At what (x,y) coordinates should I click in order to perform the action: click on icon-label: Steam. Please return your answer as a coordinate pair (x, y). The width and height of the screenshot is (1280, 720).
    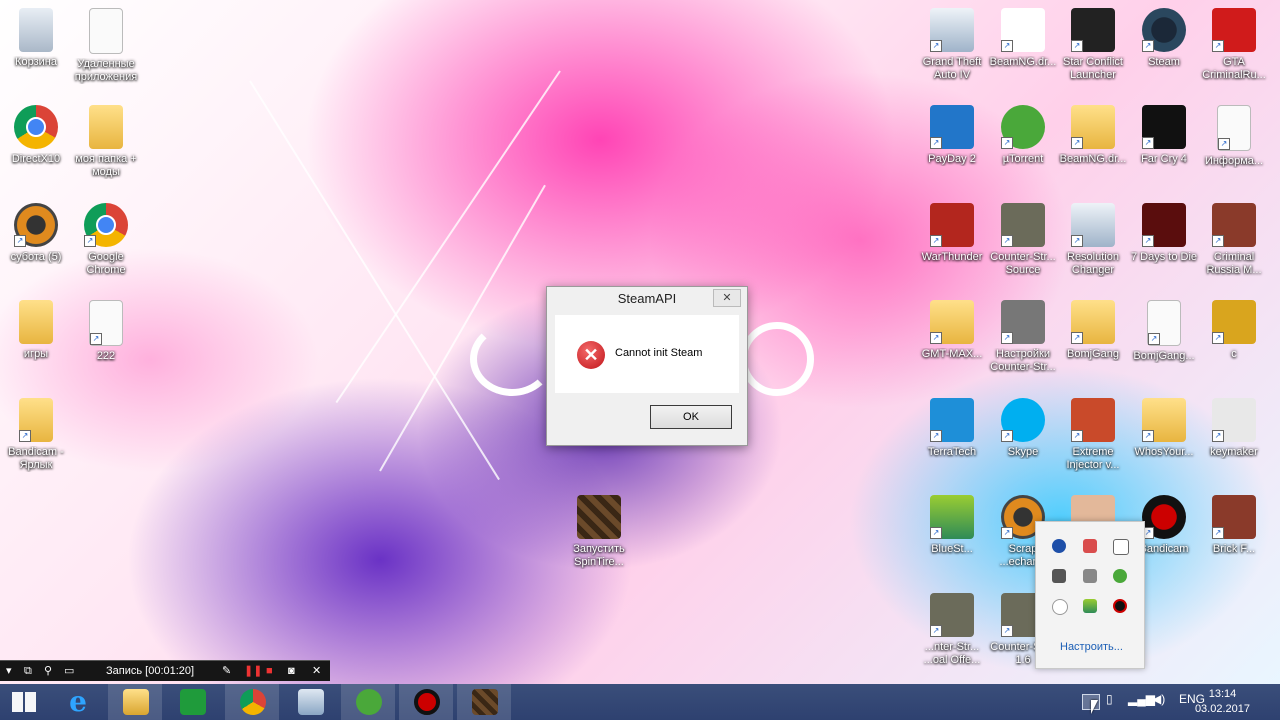
    Looking at the image, I should click on (1164, 62).